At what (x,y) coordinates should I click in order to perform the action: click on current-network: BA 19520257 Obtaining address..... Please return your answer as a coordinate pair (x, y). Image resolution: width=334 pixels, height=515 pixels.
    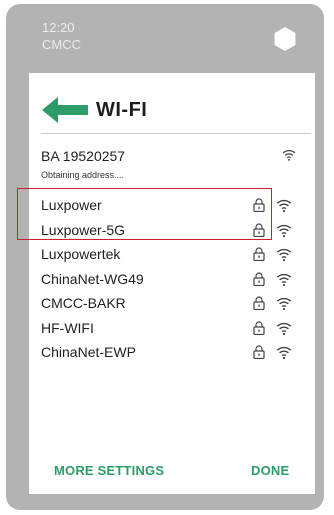
    Looking at the image, I should click on (177, 168).